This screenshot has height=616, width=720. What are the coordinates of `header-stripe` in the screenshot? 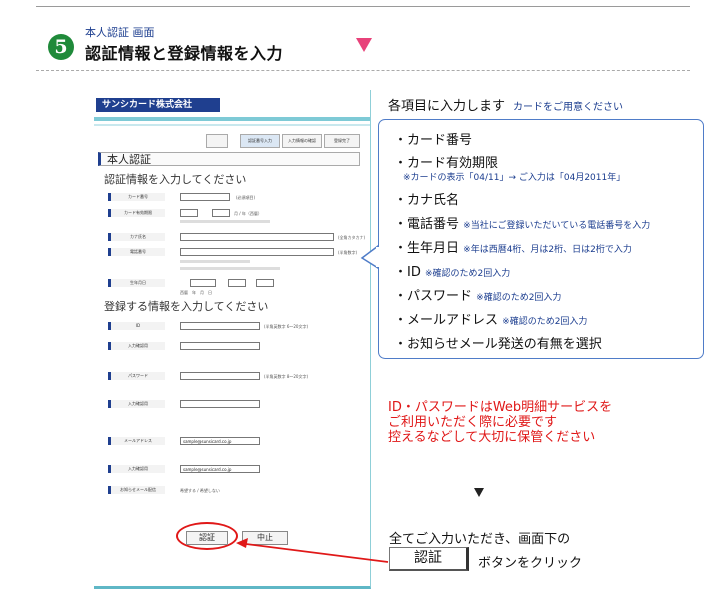 It's located at (232, 119).